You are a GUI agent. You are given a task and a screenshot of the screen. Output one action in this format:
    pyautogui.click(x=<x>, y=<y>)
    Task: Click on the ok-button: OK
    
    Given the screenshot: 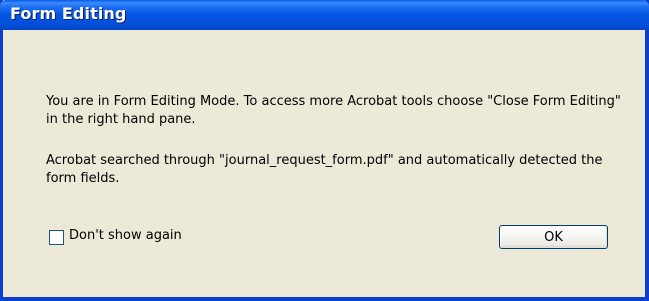 What is the action you would take?
    pyautogui.click(x=553, y=237)
    